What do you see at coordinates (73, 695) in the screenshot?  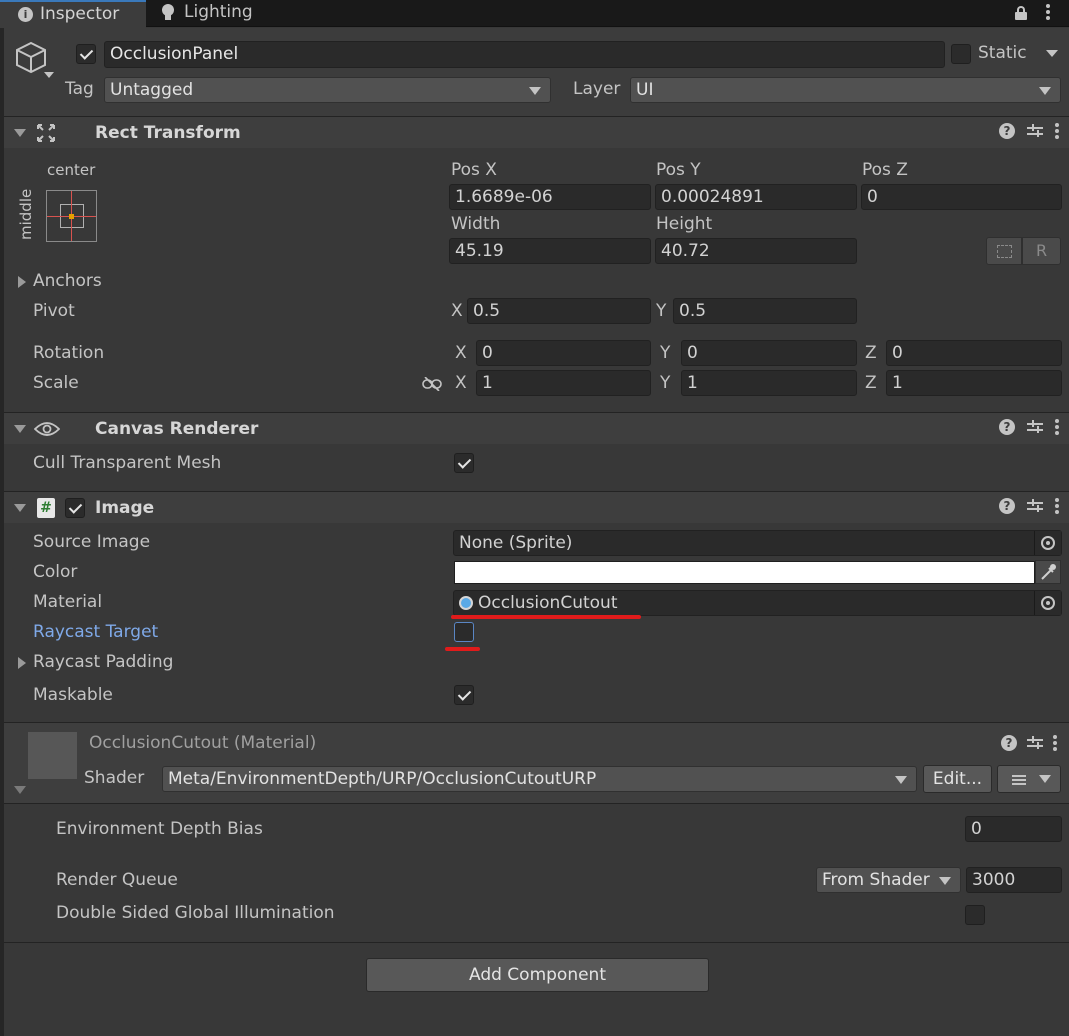 I see `maskable-label: Maskable` at bounding box center [73, 695].